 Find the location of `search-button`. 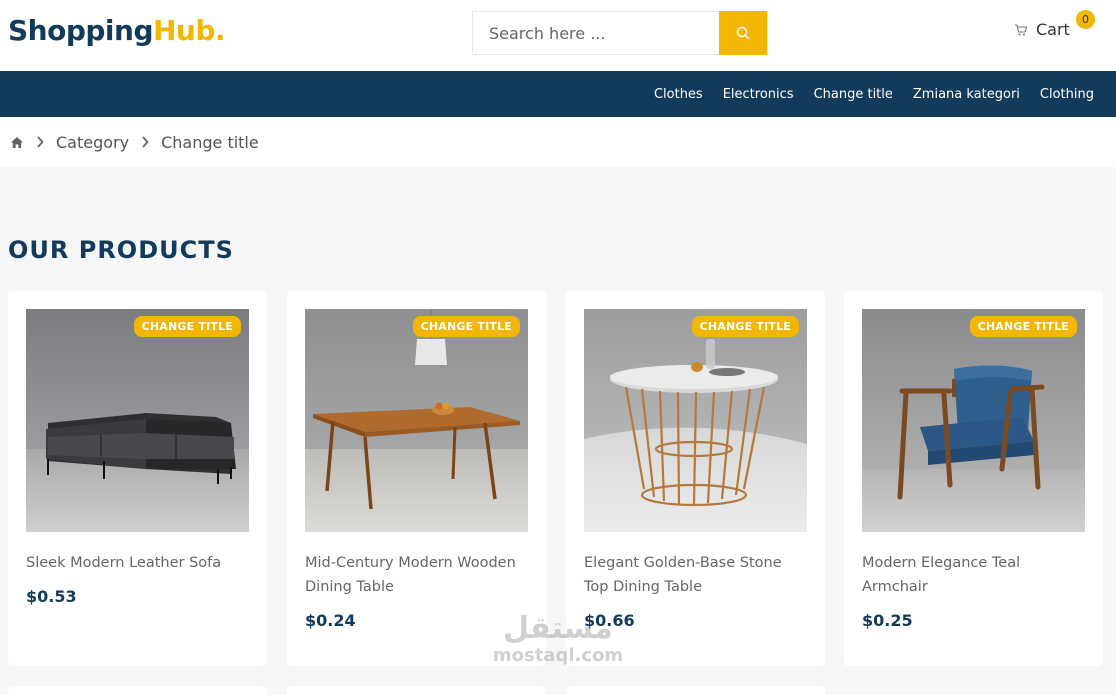

search-button is located at coordinates (743, 33).